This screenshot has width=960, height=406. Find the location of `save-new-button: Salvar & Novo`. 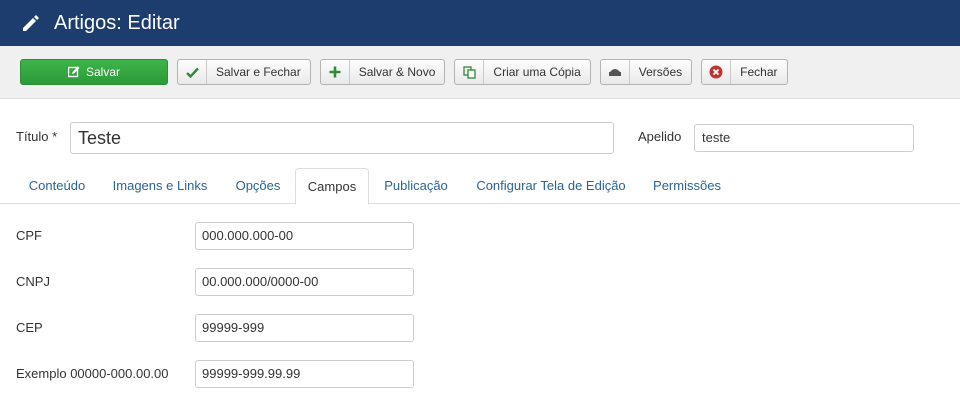

save-new-button: Salvar & Novo is located at coordinates (382, 72).